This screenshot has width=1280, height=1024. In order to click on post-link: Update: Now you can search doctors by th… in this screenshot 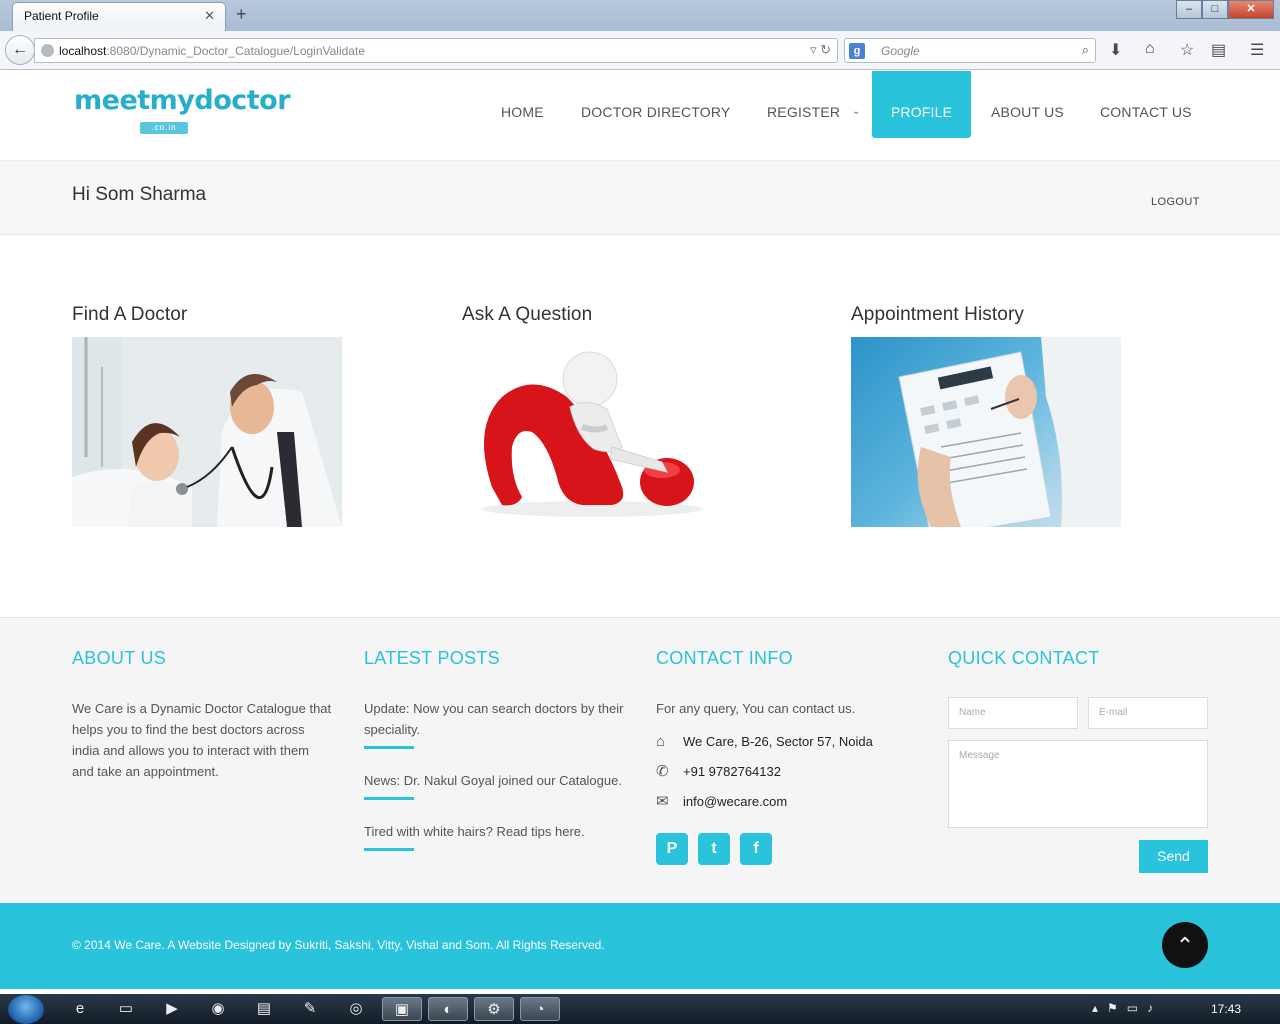, I will do `click(495, 719)`.